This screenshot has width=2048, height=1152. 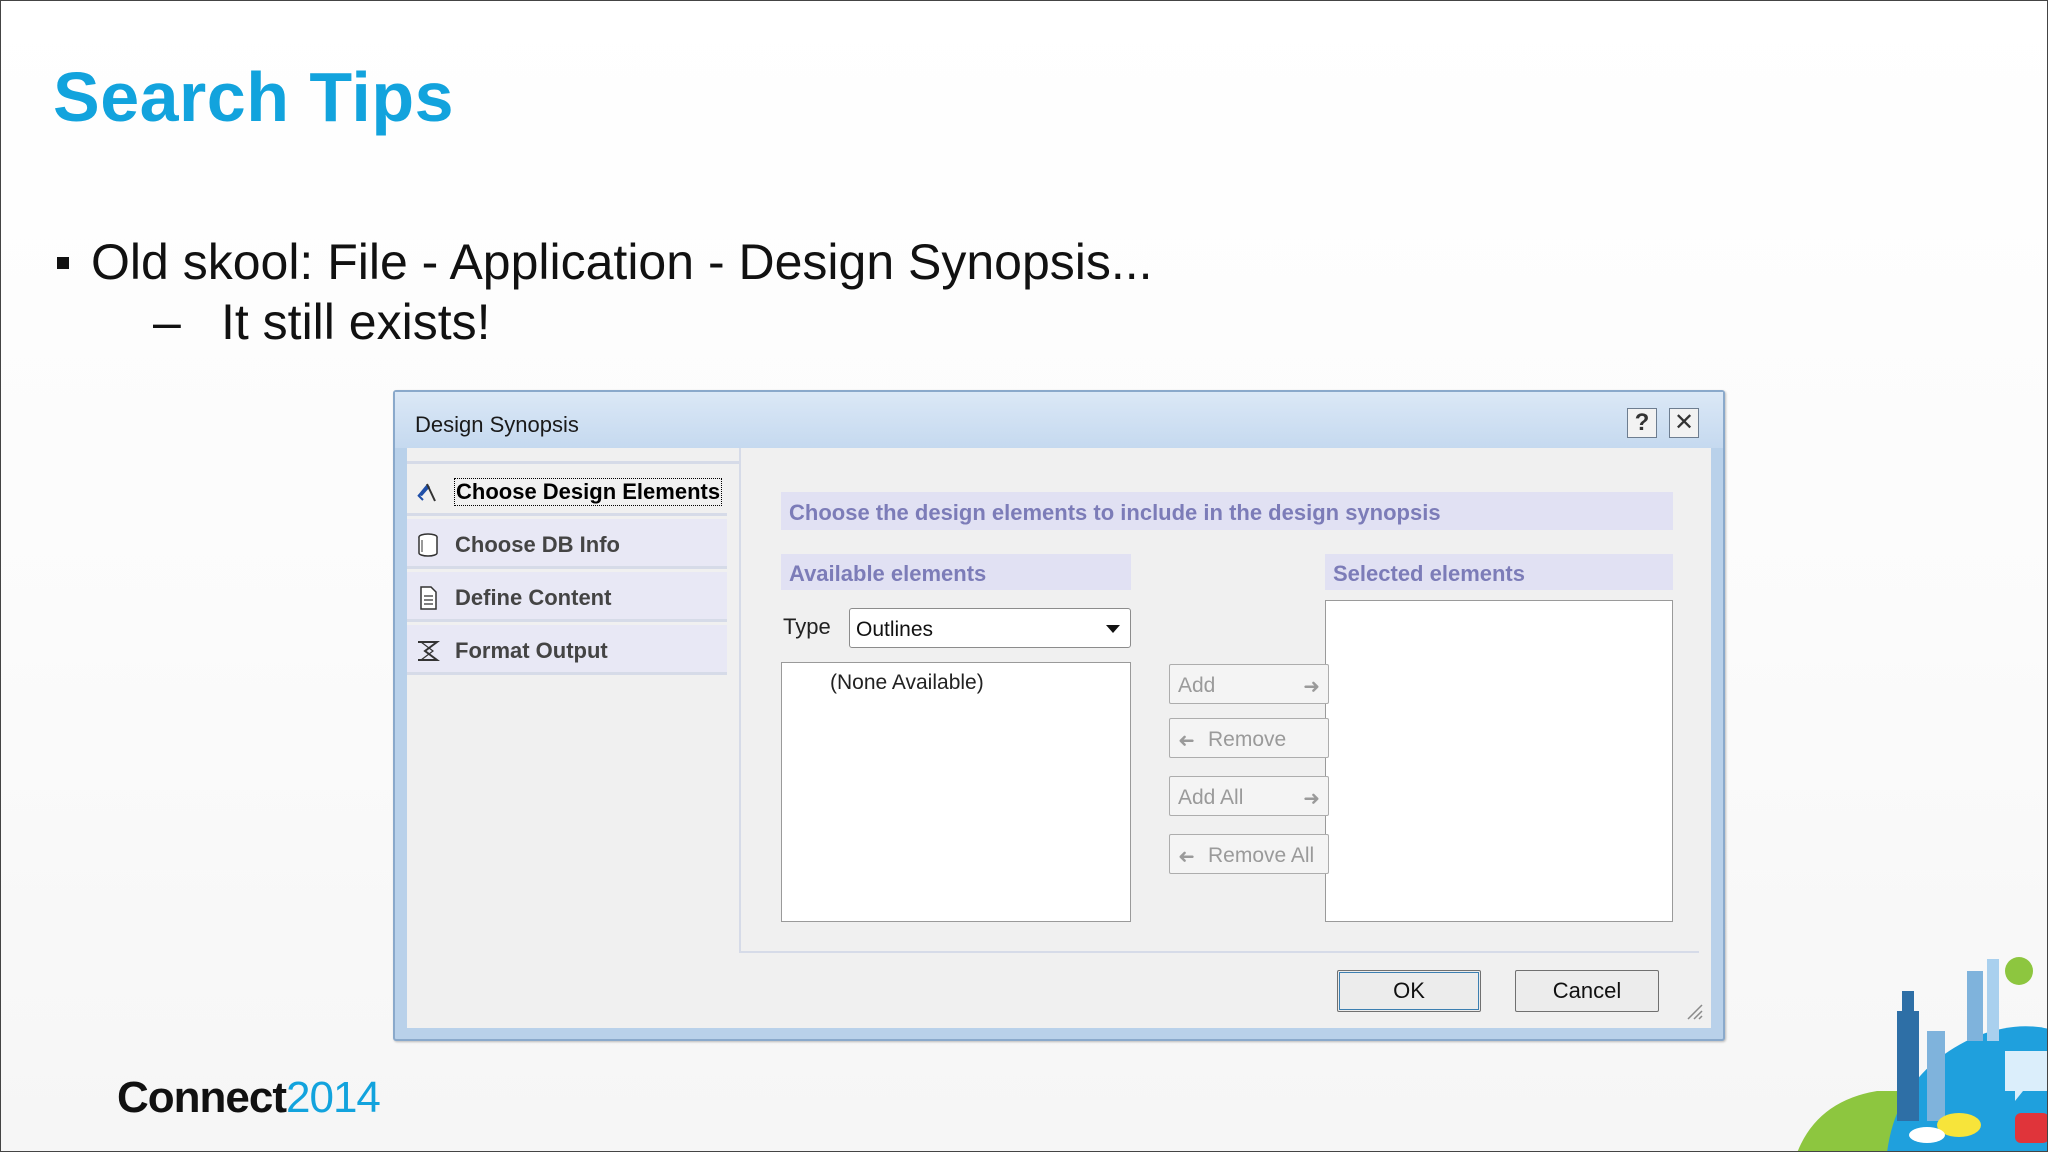 I want to click on nav-item-label: Choose Design Elements, so click(x=588, y=492).